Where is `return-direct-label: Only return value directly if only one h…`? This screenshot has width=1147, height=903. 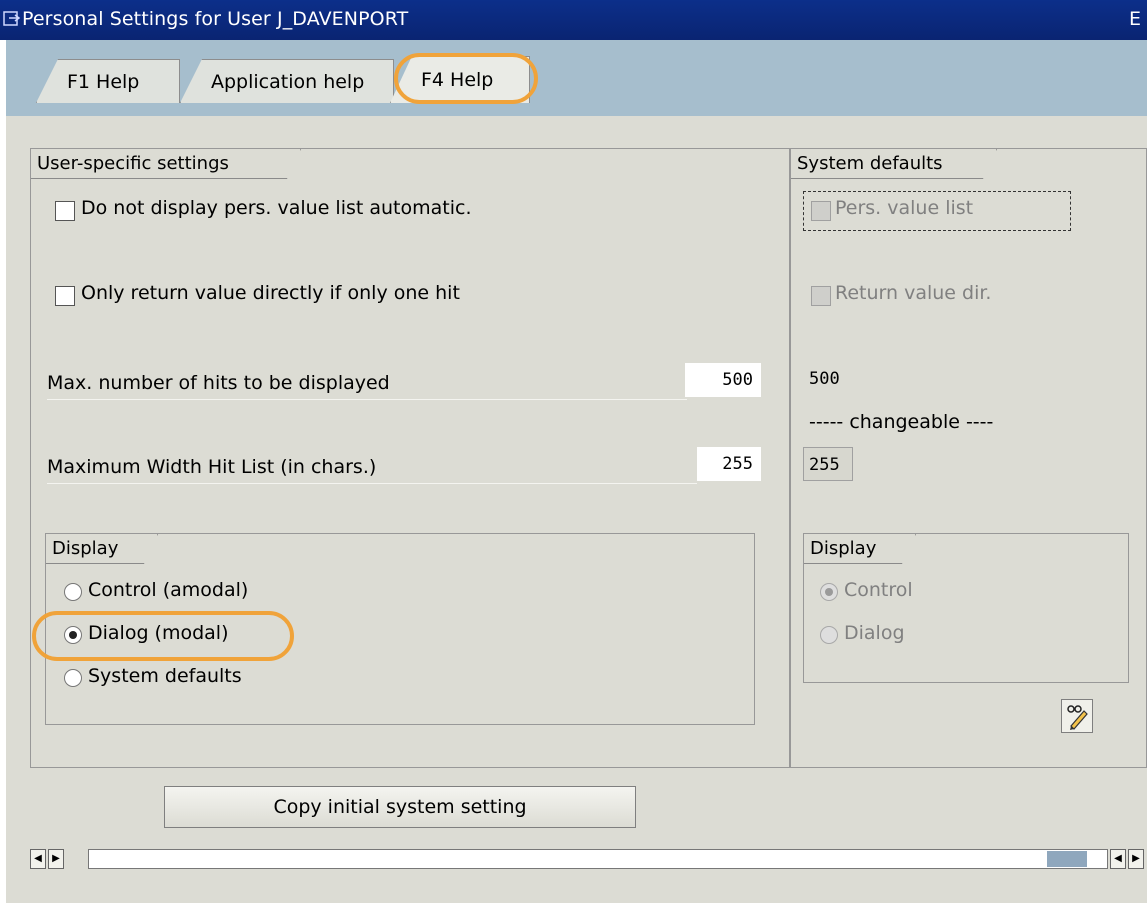 return-direct-label: Only return value directly if only one h… is located at coordinates (270, 293).